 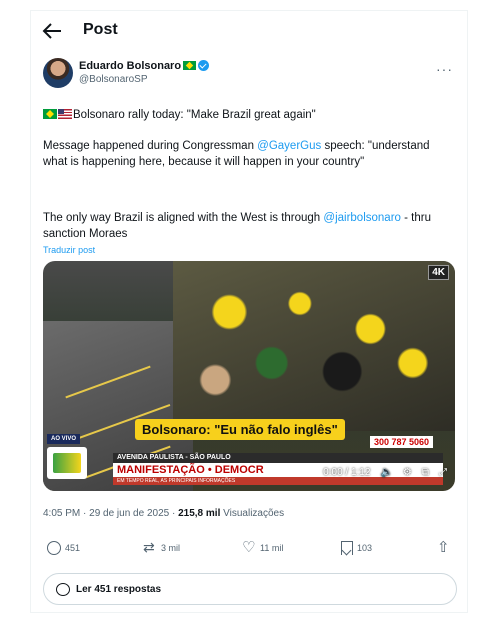 I want to click on like-count: 11 mil, so click(x=272, y=548).